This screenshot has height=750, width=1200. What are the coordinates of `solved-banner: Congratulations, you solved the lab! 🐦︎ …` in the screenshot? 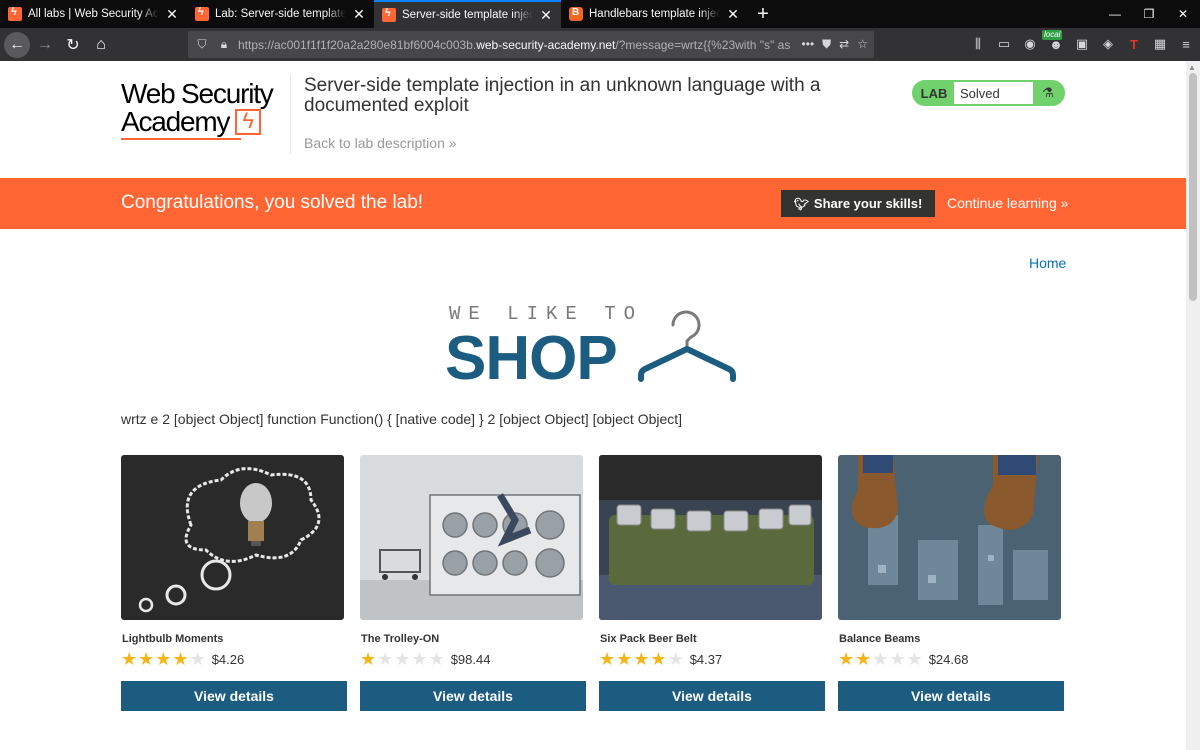 It's located at (593, 203).